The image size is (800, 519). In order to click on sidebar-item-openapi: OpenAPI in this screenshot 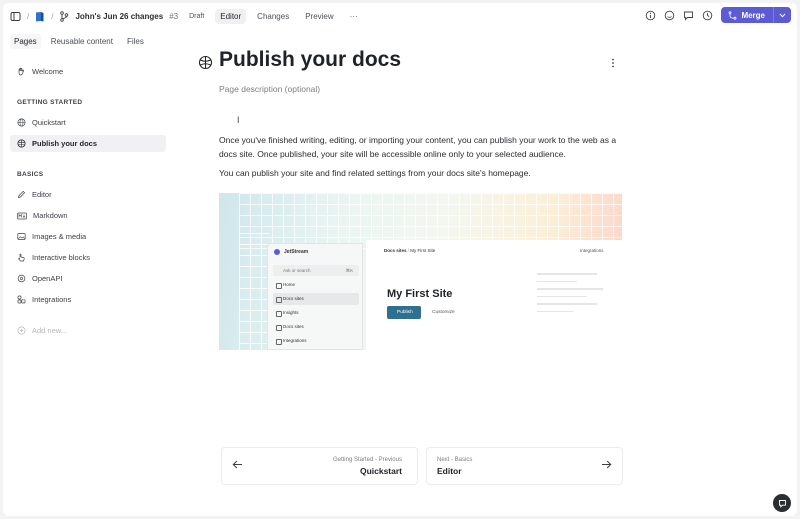, I will do `click(88, 278)`.